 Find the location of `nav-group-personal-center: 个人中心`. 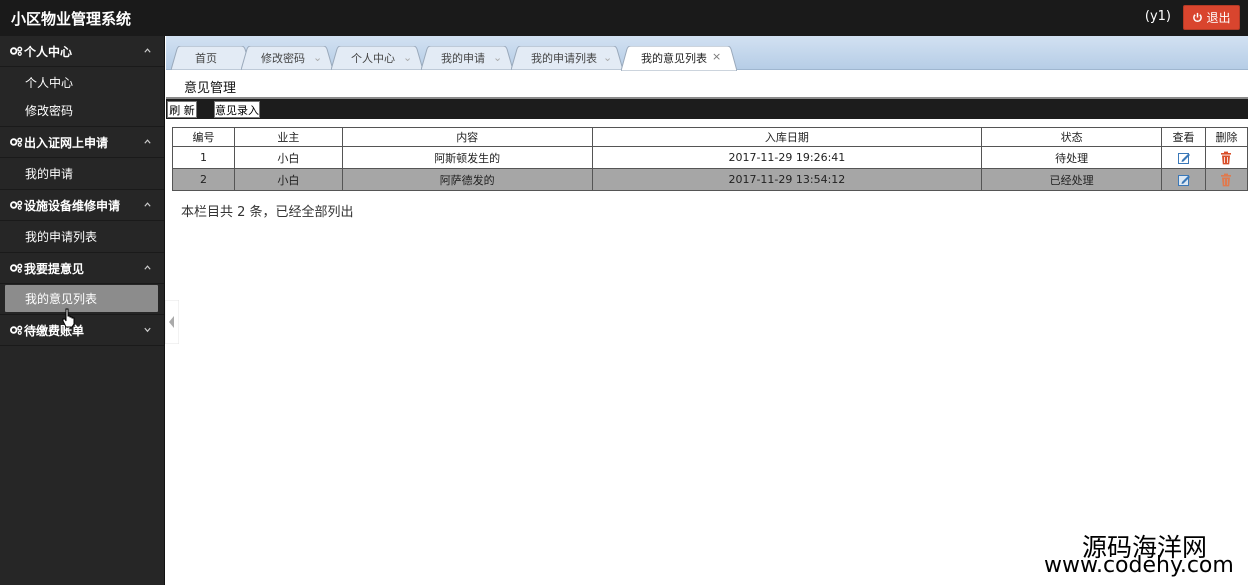

nav-group-personal-center: 个人中心 is located at coordinates (82, 51).